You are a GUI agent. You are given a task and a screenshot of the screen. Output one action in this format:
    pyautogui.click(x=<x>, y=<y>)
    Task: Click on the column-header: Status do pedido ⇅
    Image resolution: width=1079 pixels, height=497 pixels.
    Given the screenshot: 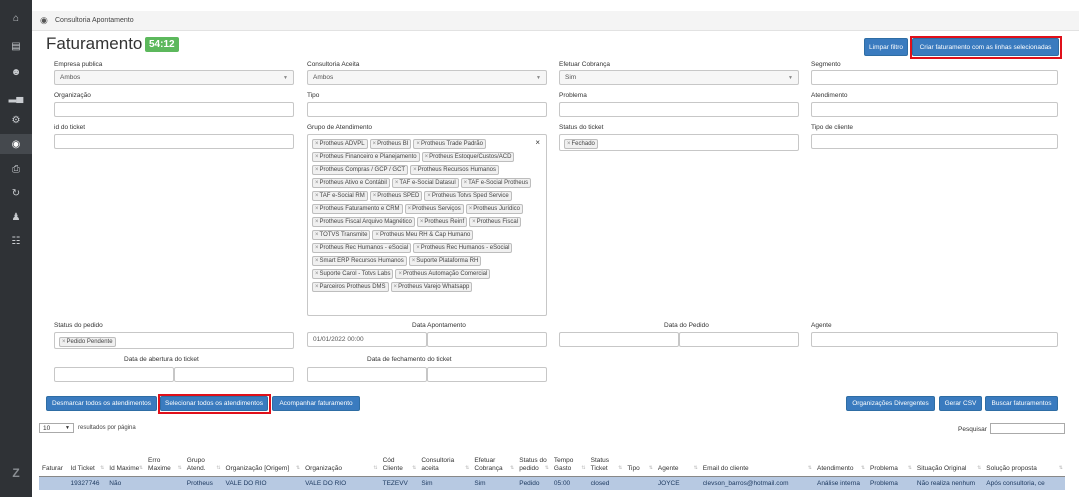 What is the action you would take?
    pyautogui.click(x=533, y=458)
    